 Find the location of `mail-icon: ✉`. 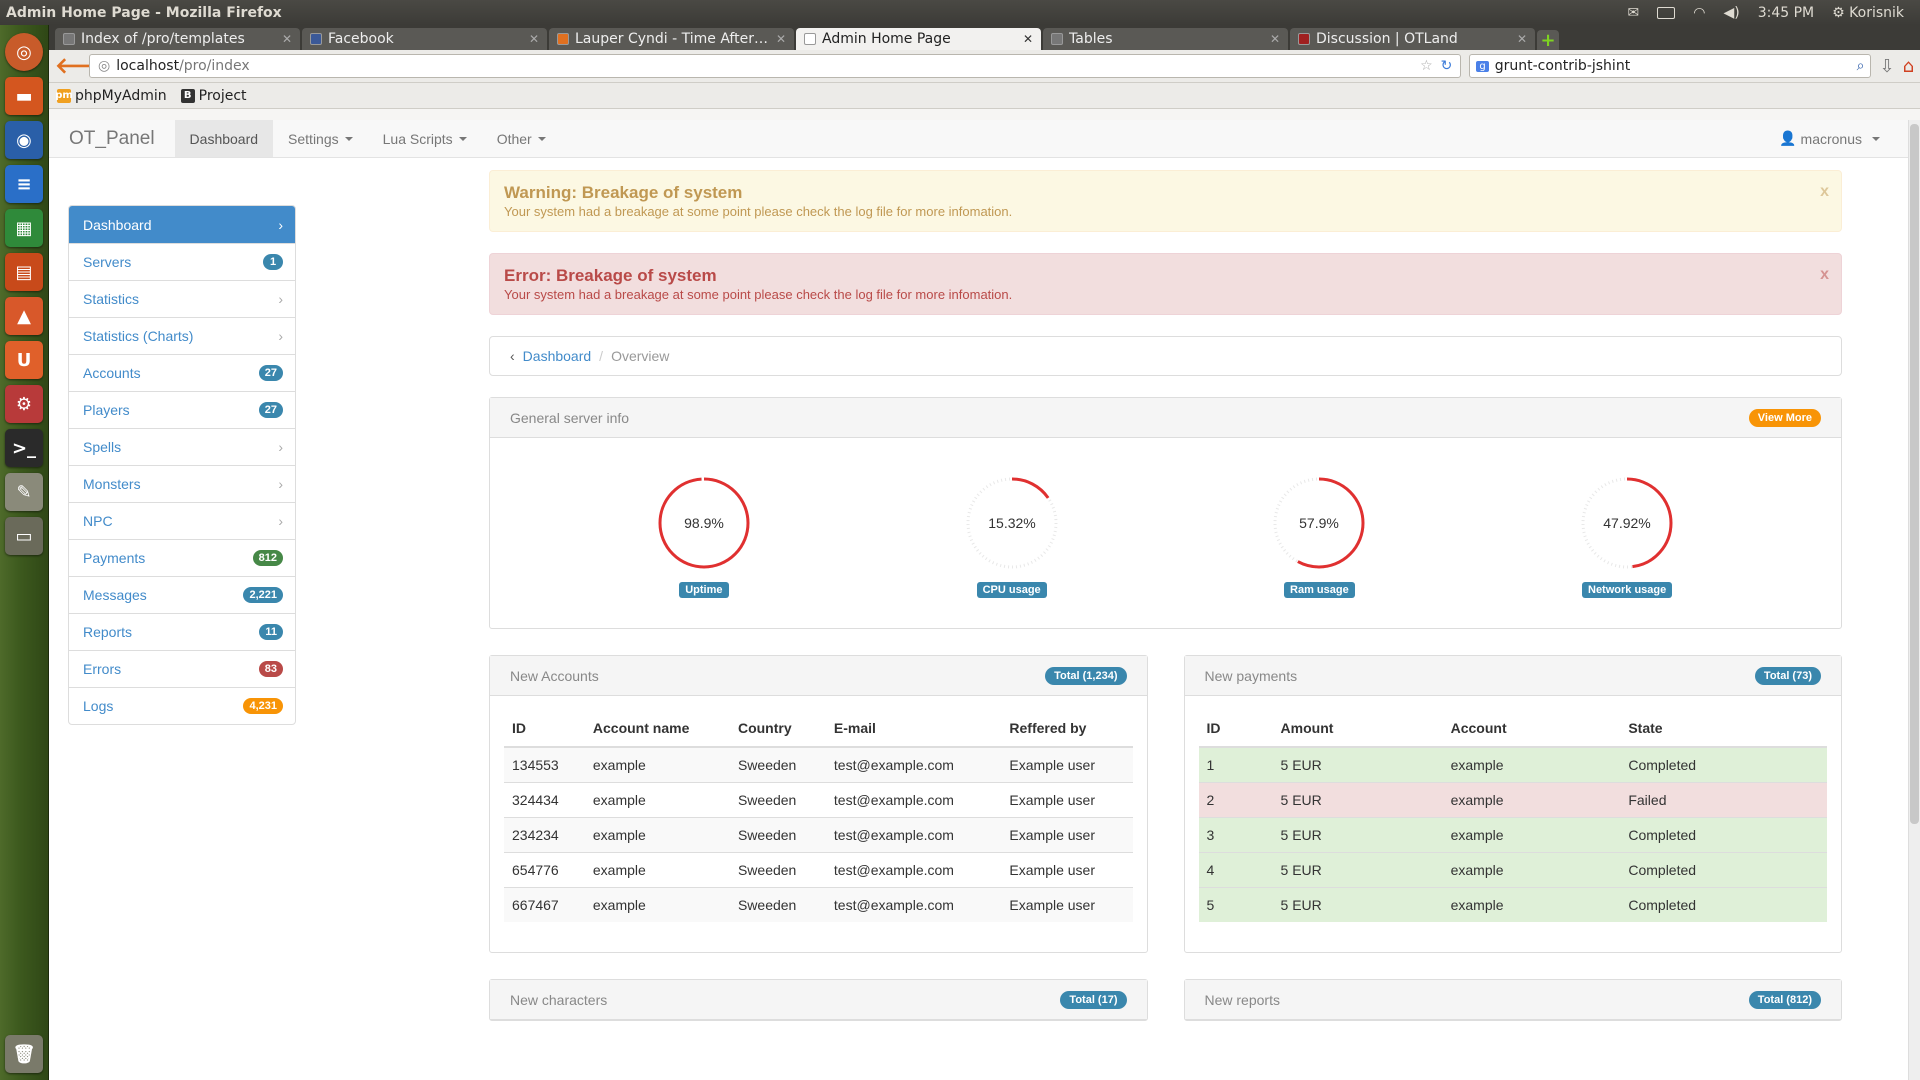

mail-icon: ✉ is located at coordinates (1634, 13).